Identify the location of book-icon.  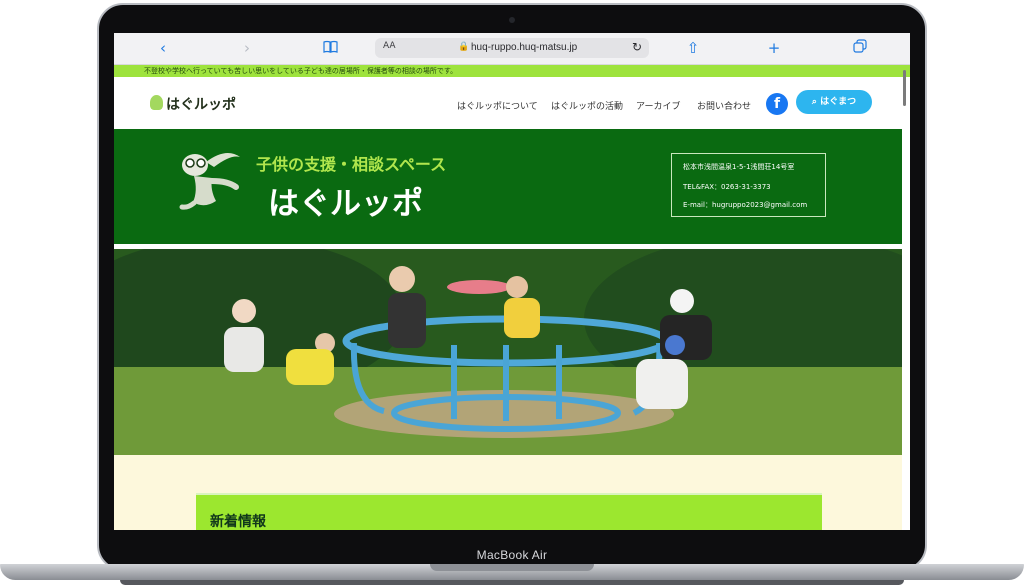
(330, 46).